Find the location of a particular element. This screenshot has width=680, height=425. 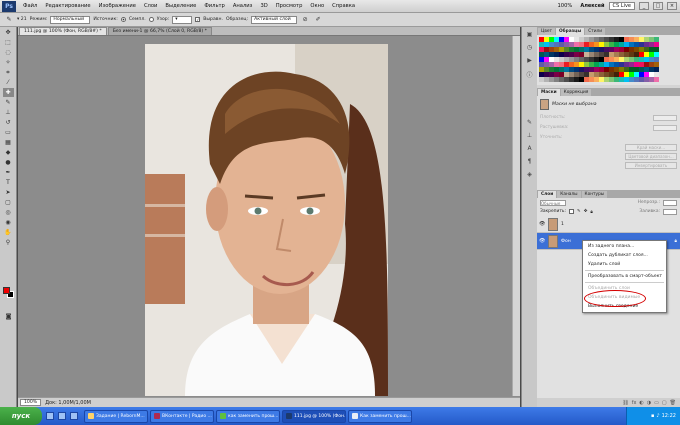

source-sampled-radio is located at coordinates (123, 19).